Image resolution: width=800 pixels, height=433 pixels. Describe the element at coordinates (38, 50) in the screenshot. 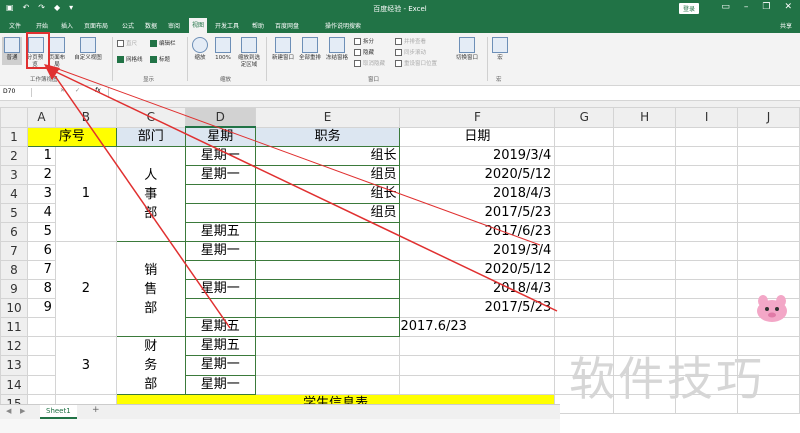

I see `highlight-box` at that location.